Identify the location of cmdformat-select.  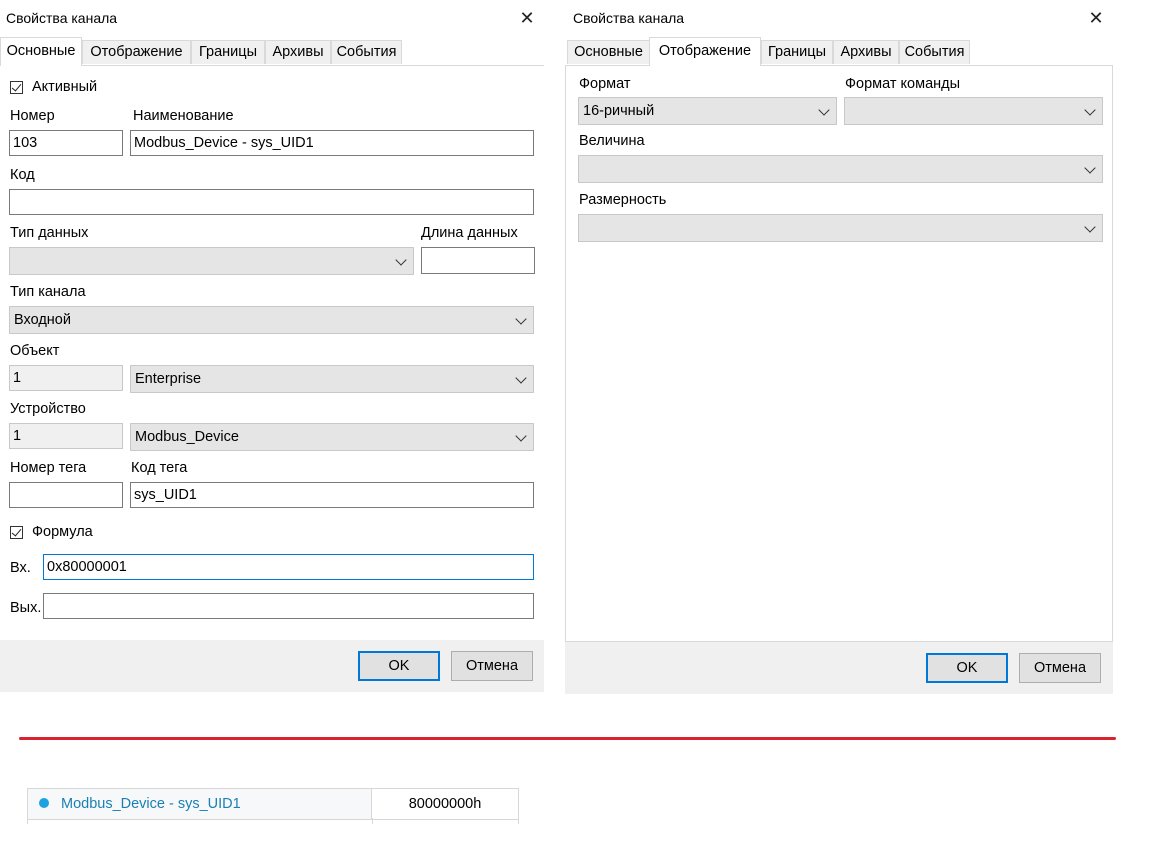
(973, 111).